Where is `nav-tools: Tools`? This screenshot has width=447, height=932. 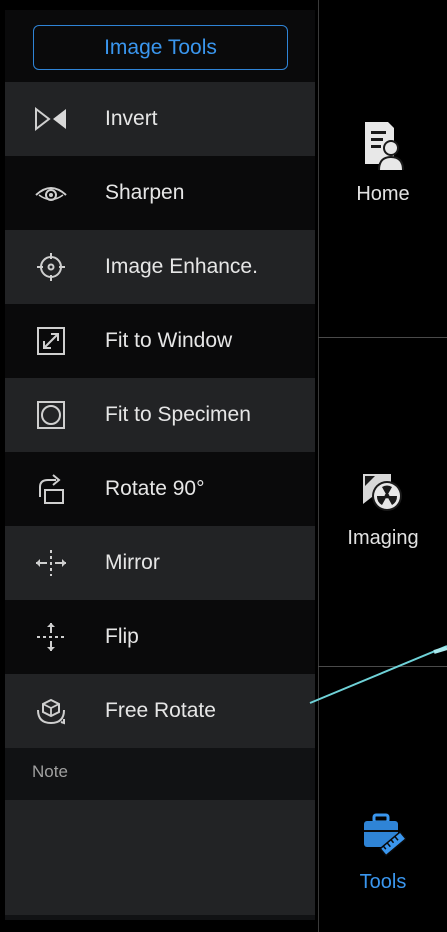
nav-tools: Tools is located at coordinates (383, 853).